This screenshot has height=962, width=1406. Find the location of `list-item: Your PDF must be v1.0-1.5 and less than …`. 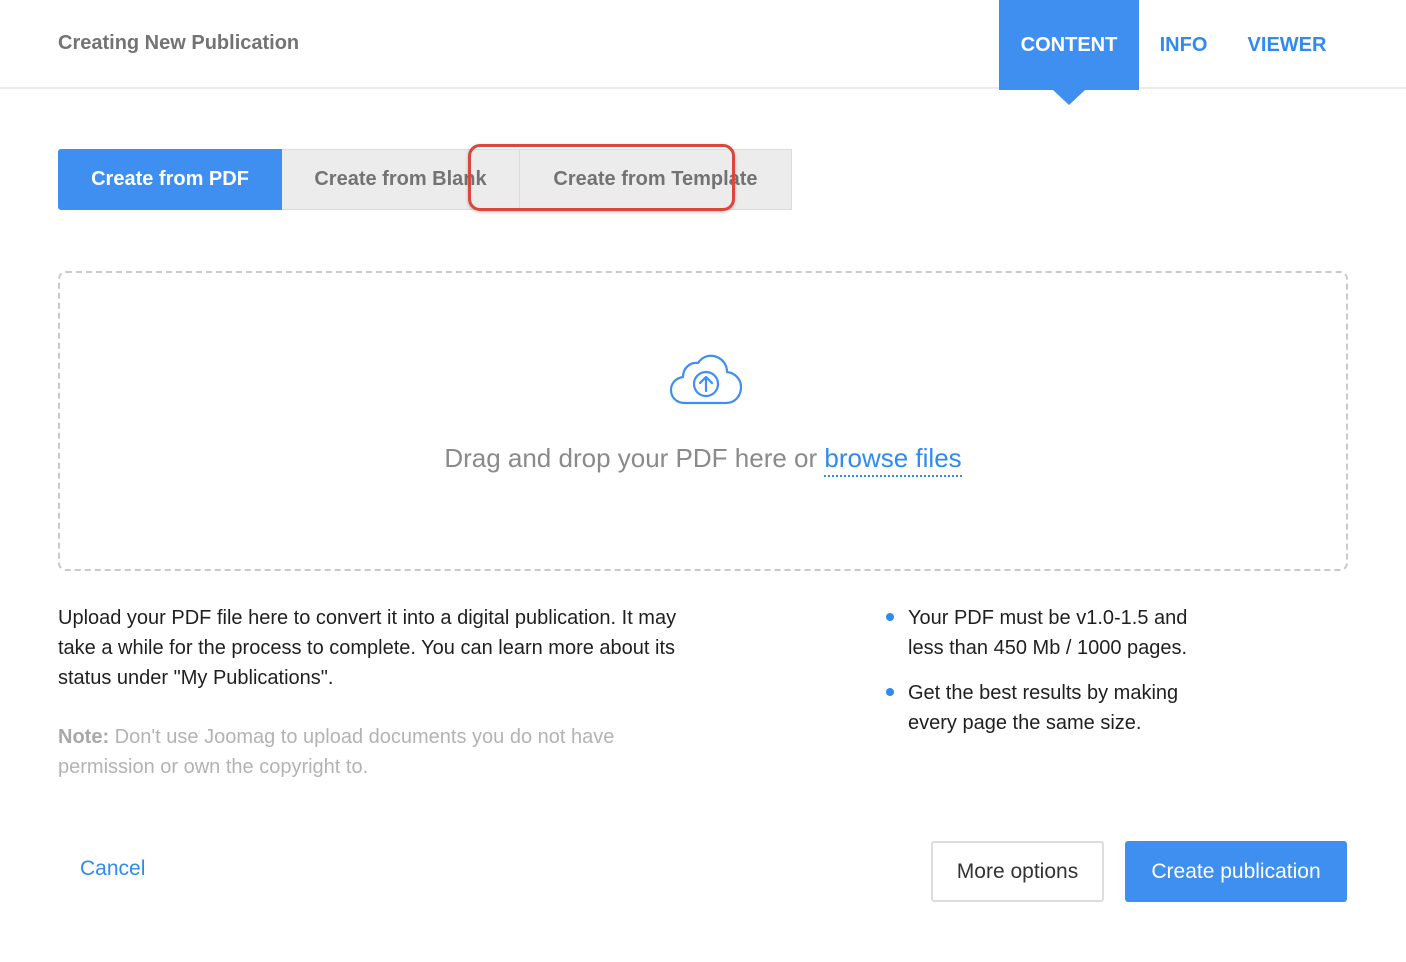

list-item: Your PDF must be v1.0-1.5 and less than … is located at coordinates (1056, 633).